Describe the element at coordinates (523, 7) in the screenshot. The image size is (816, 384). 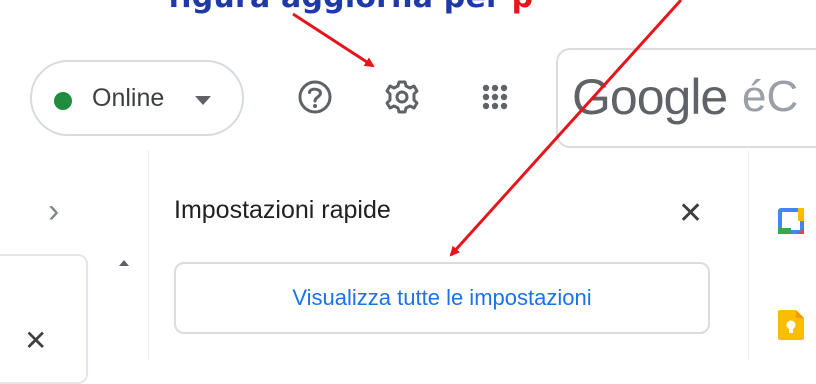
I see `annotation-caption-red: p` at that location.